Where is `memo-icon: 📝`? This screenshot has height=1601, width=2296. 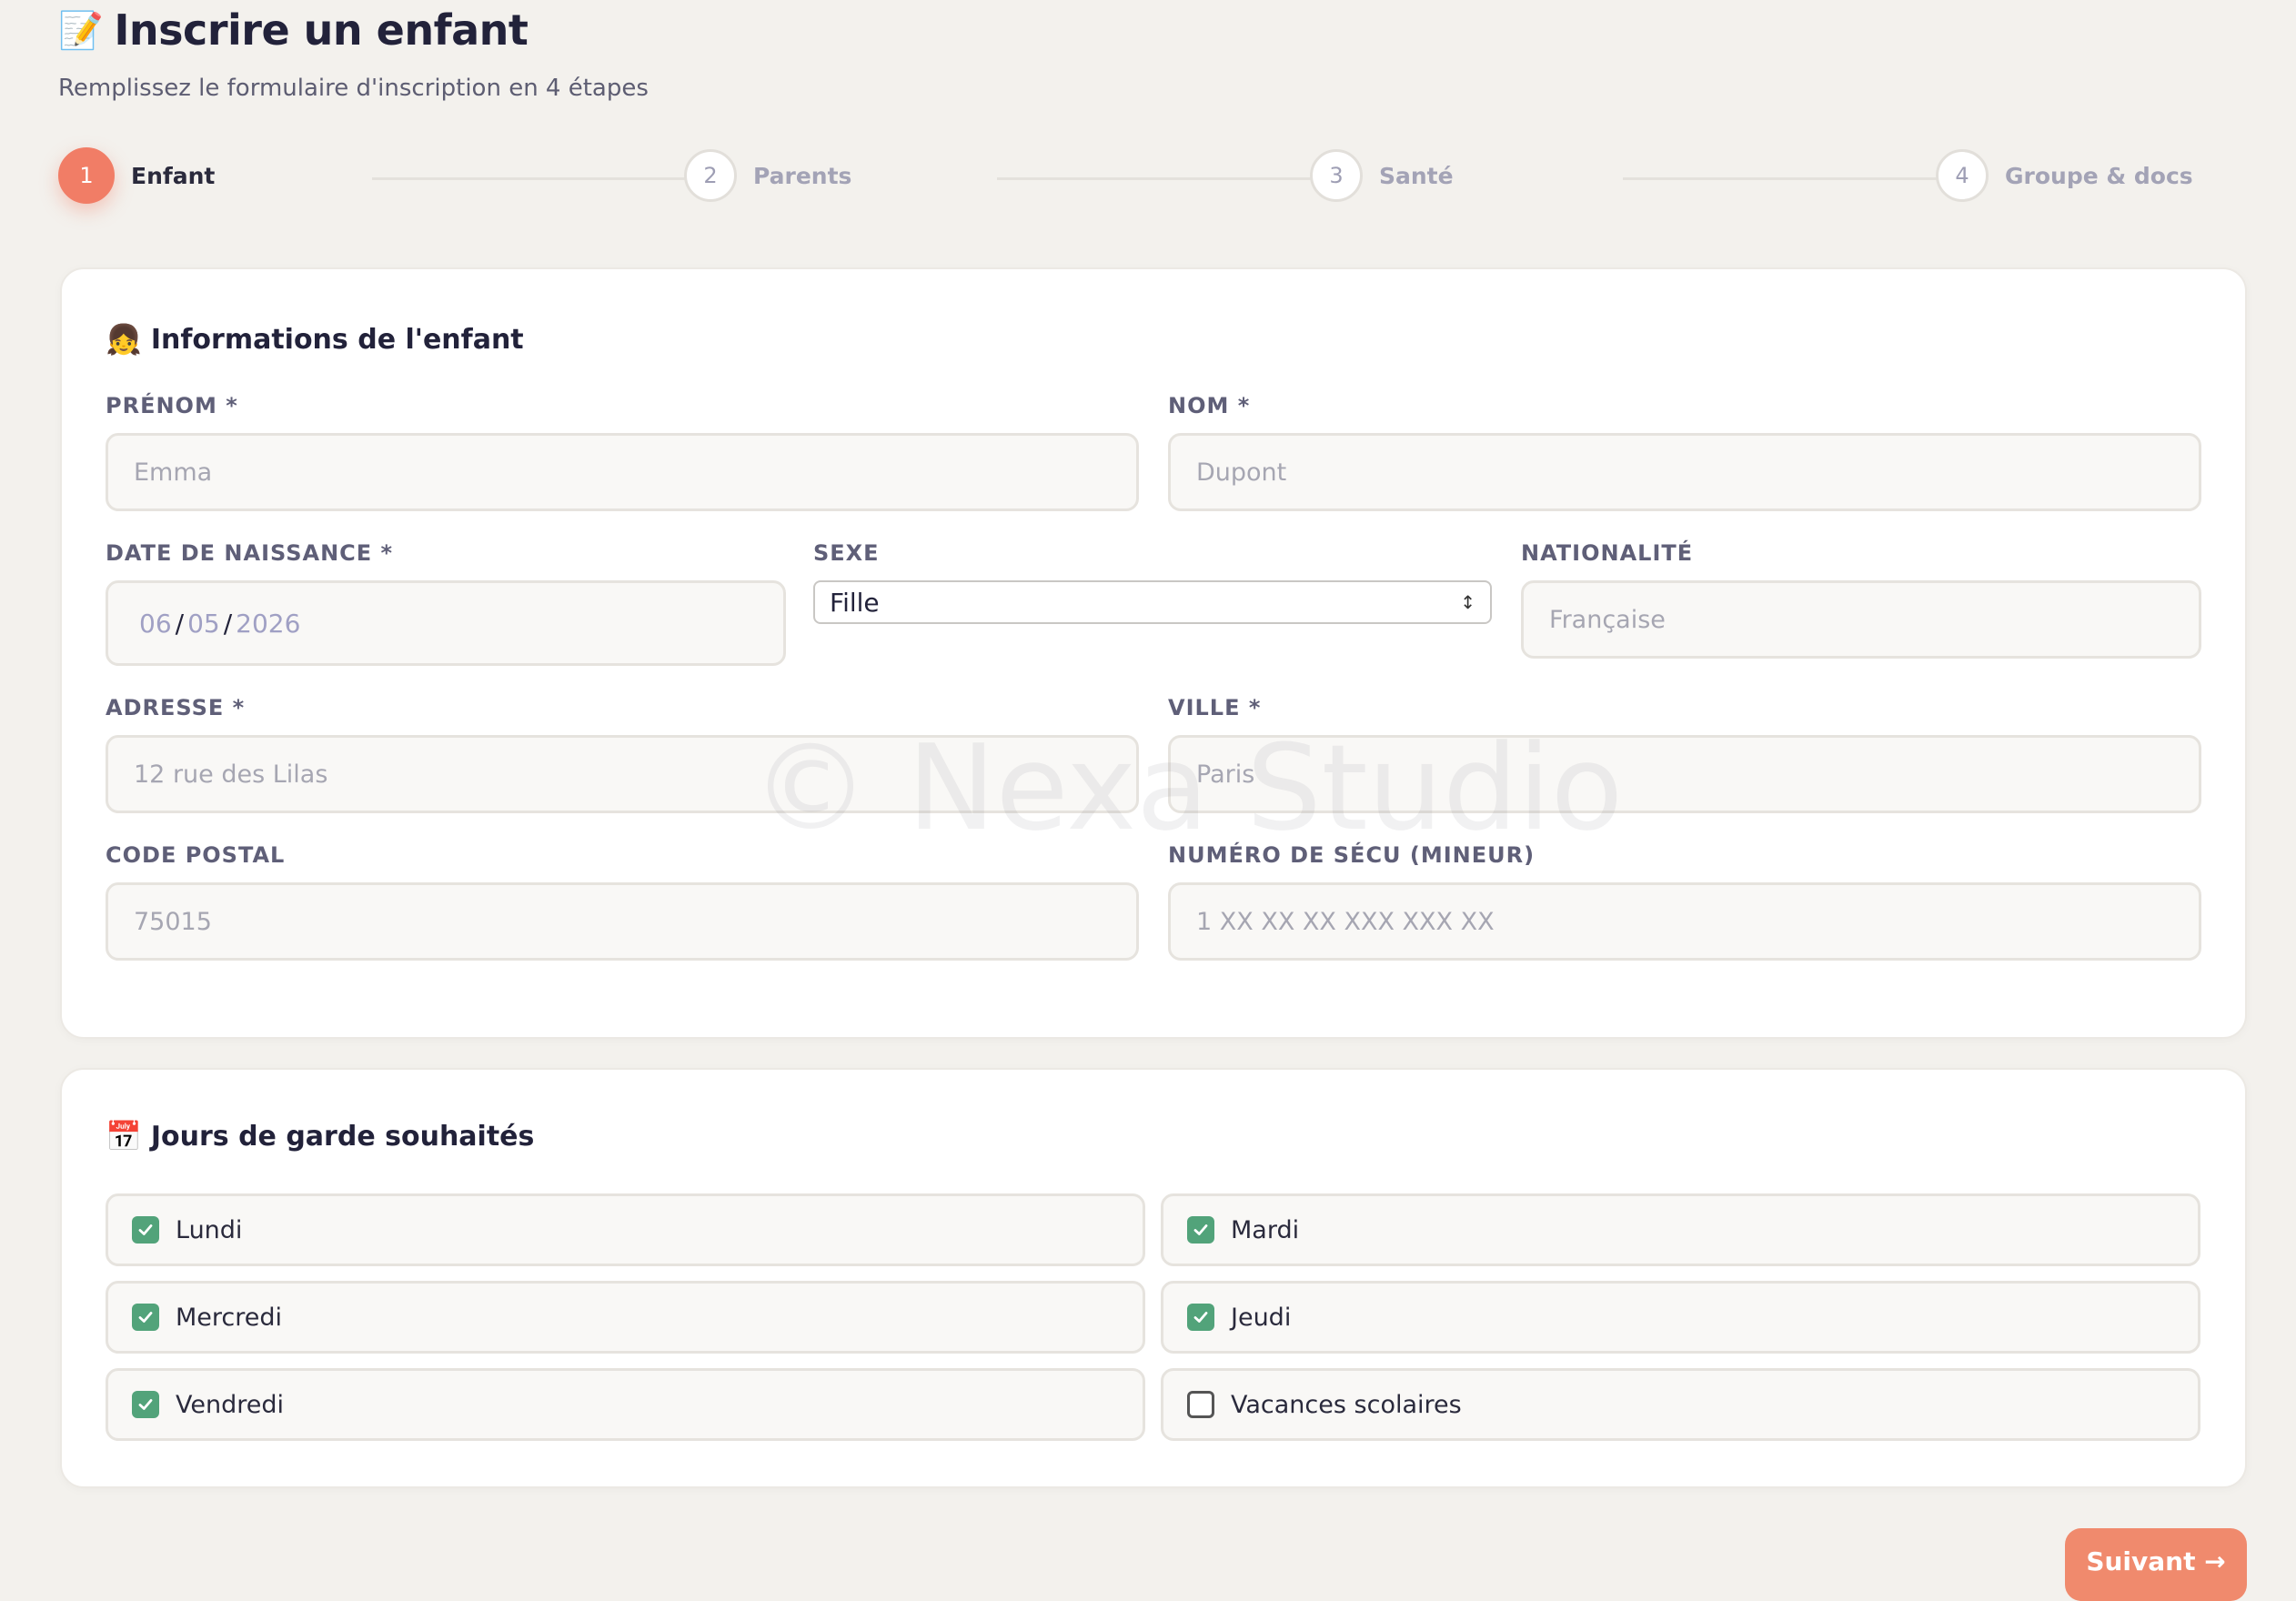 memo-icon: 📝 is located at coordinates (81, 30).